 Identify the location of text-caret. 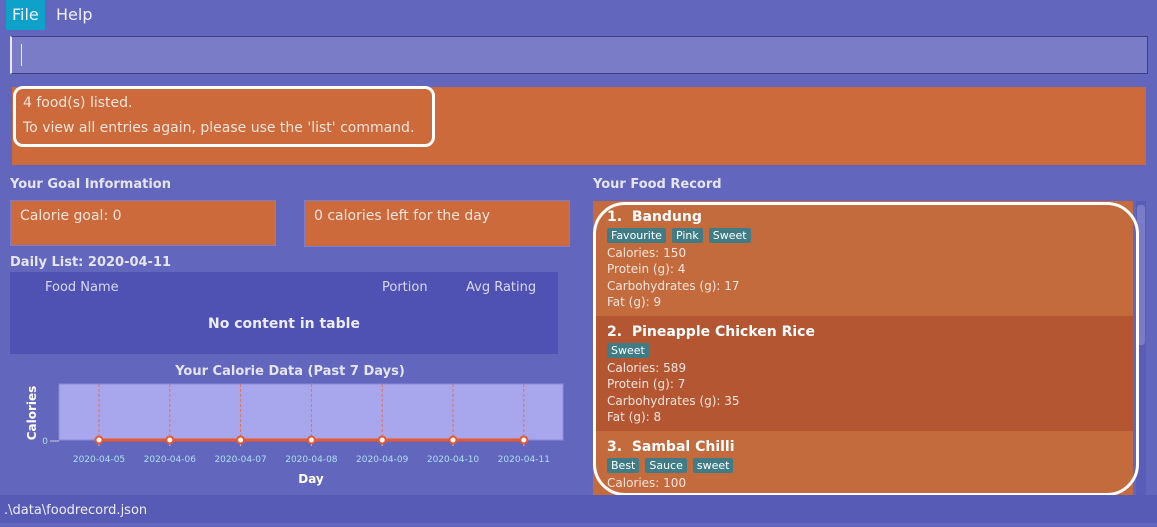
(21, 55).